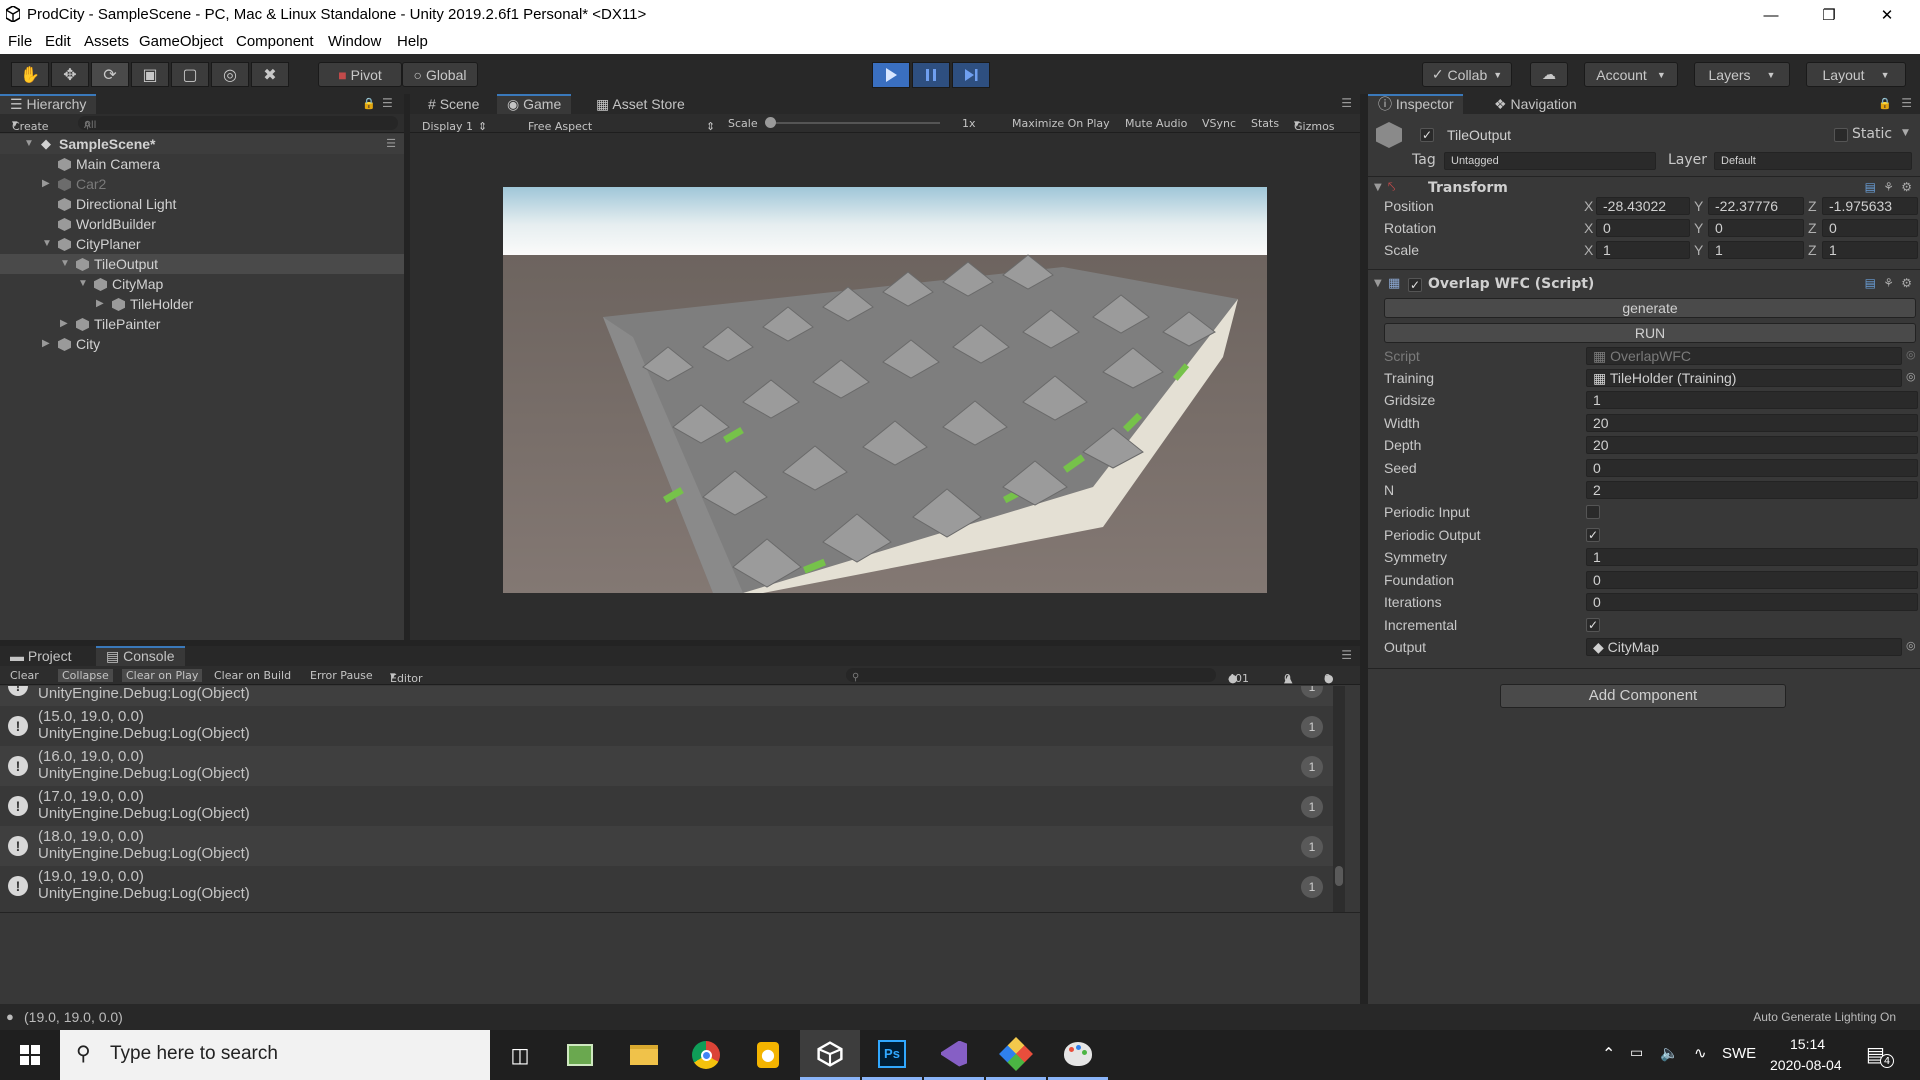  Describe the element at coordinates (1752, 468) in the screenshot. I see `seed-field: 0` at that location.